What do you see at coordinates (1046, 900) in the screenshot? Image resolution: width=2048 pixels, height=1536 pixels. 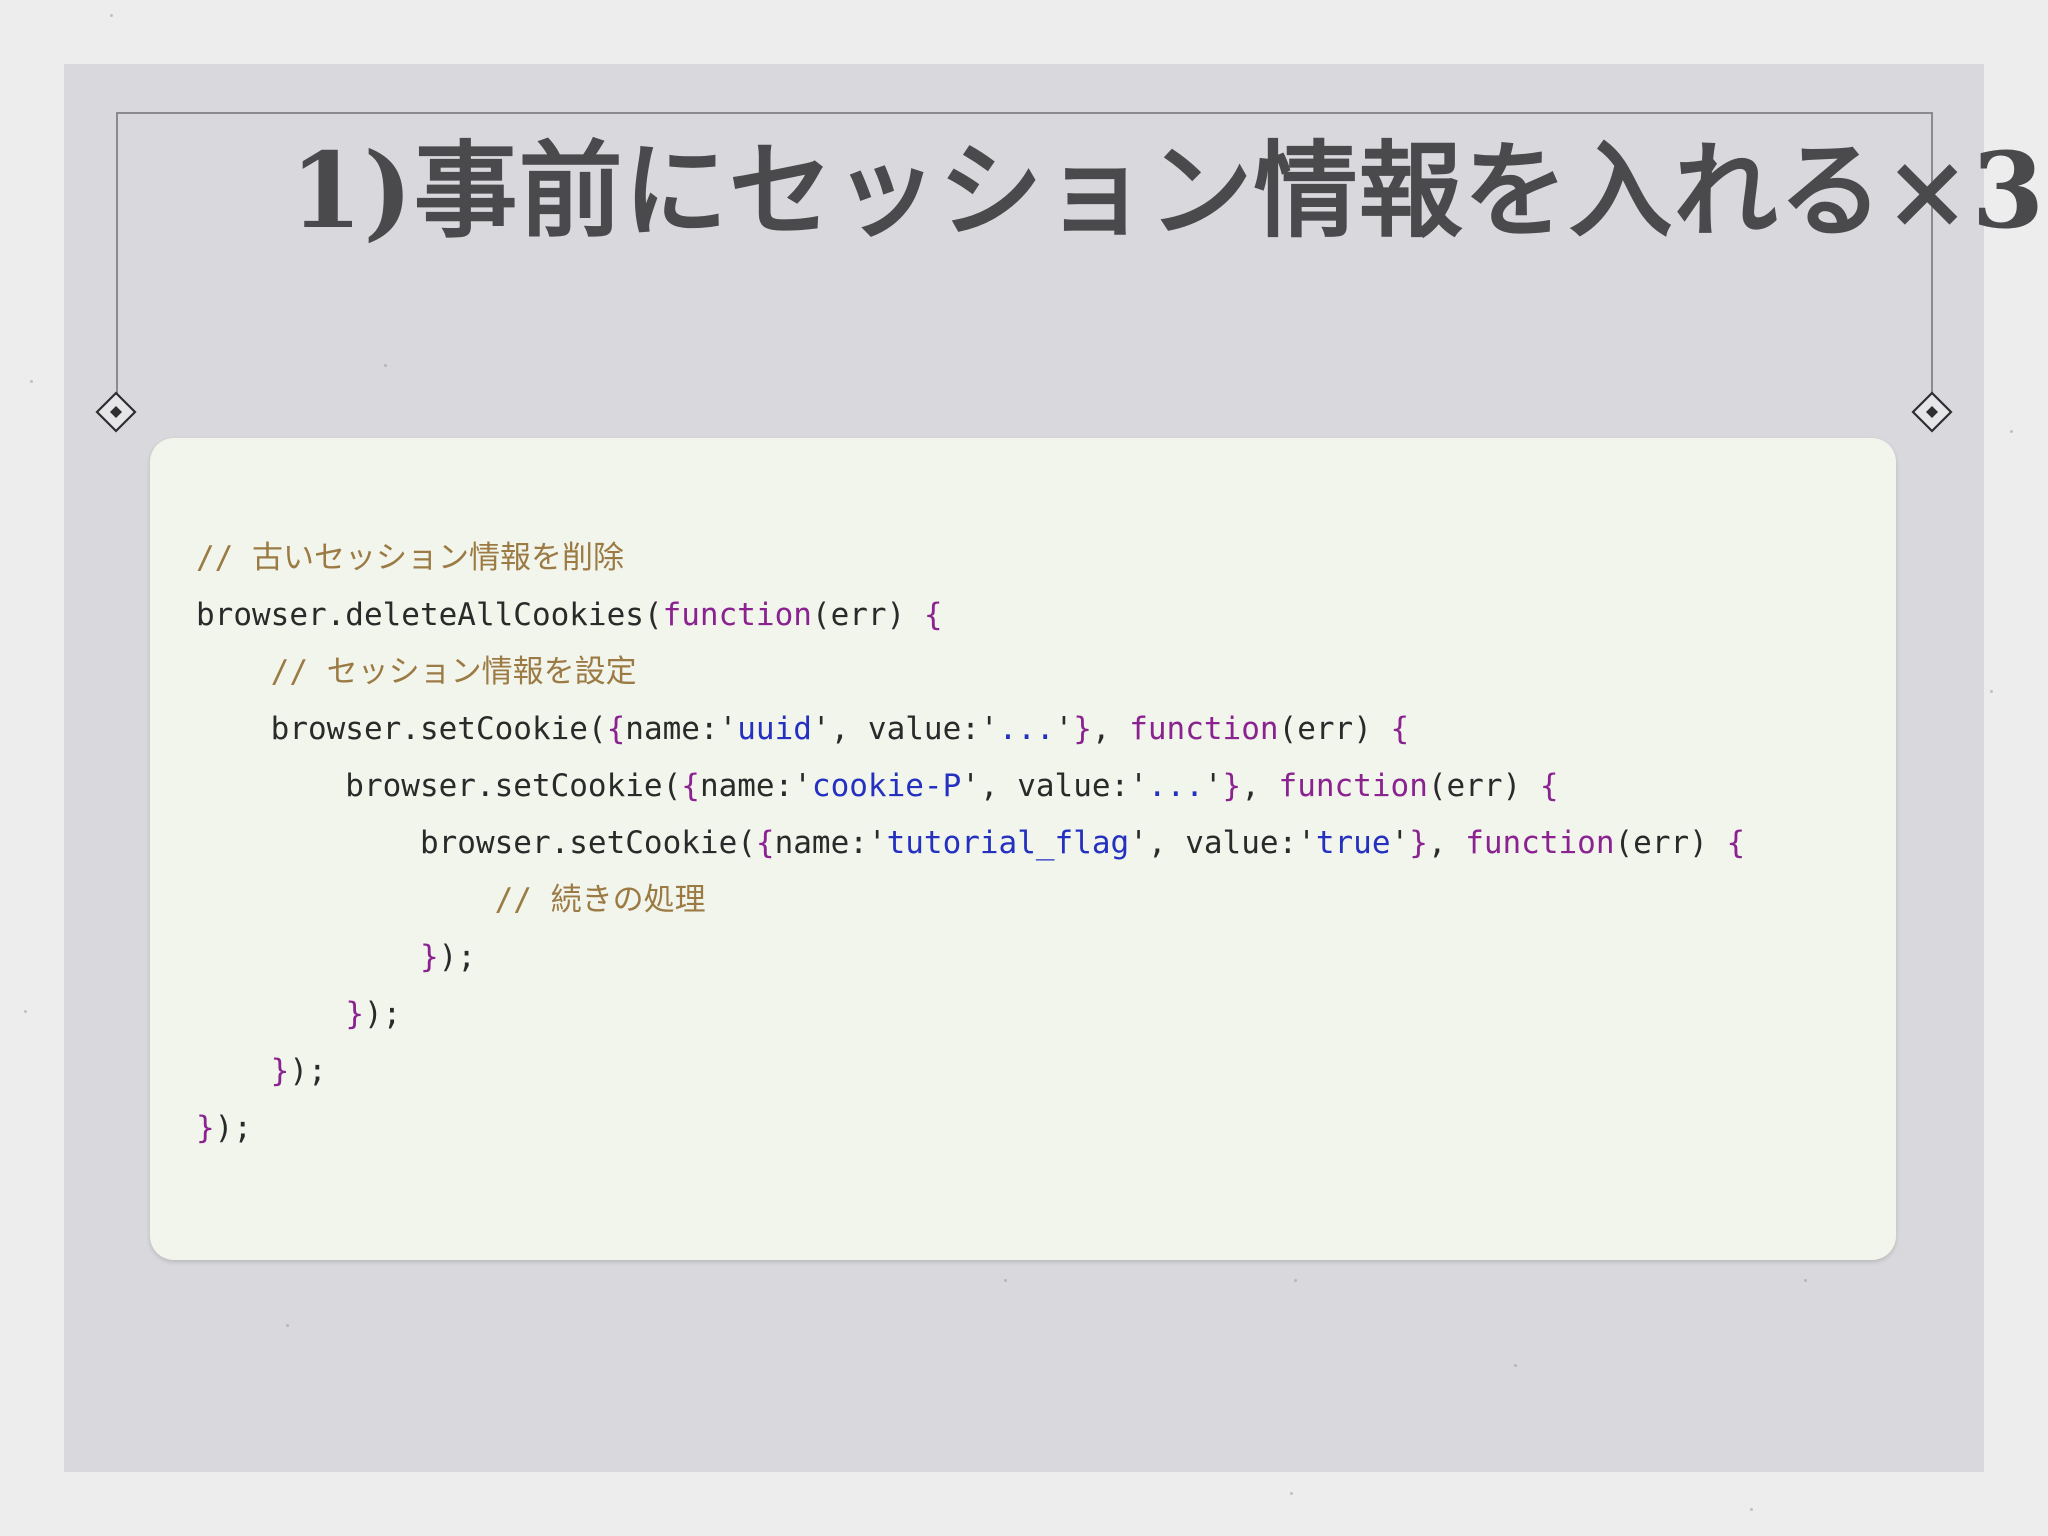 I see `code-line: // 続きの処理` at bounding box center [1046, 900].